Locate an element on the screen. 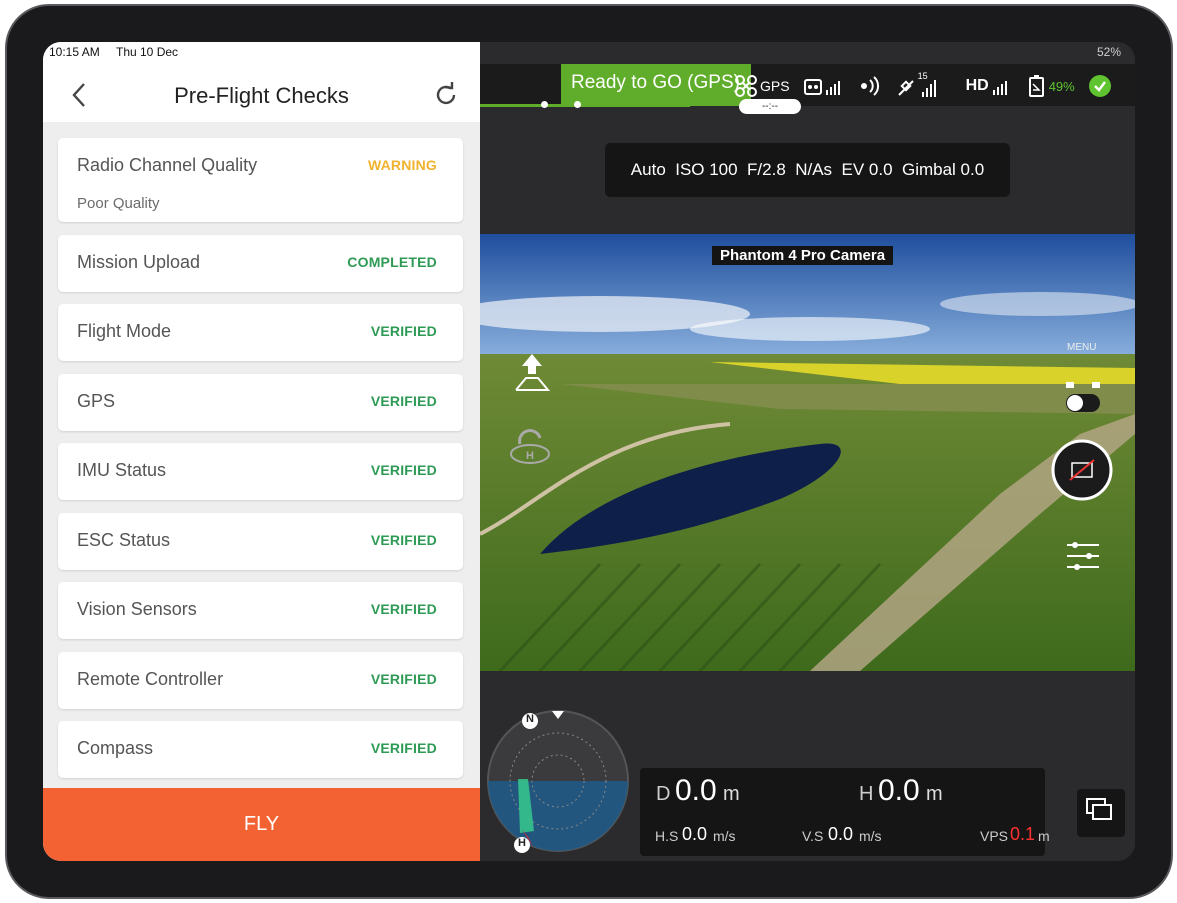 The width and height of the screenshot is (1177, 903). menu-label: MENU is located at coordinates (1081, 347).